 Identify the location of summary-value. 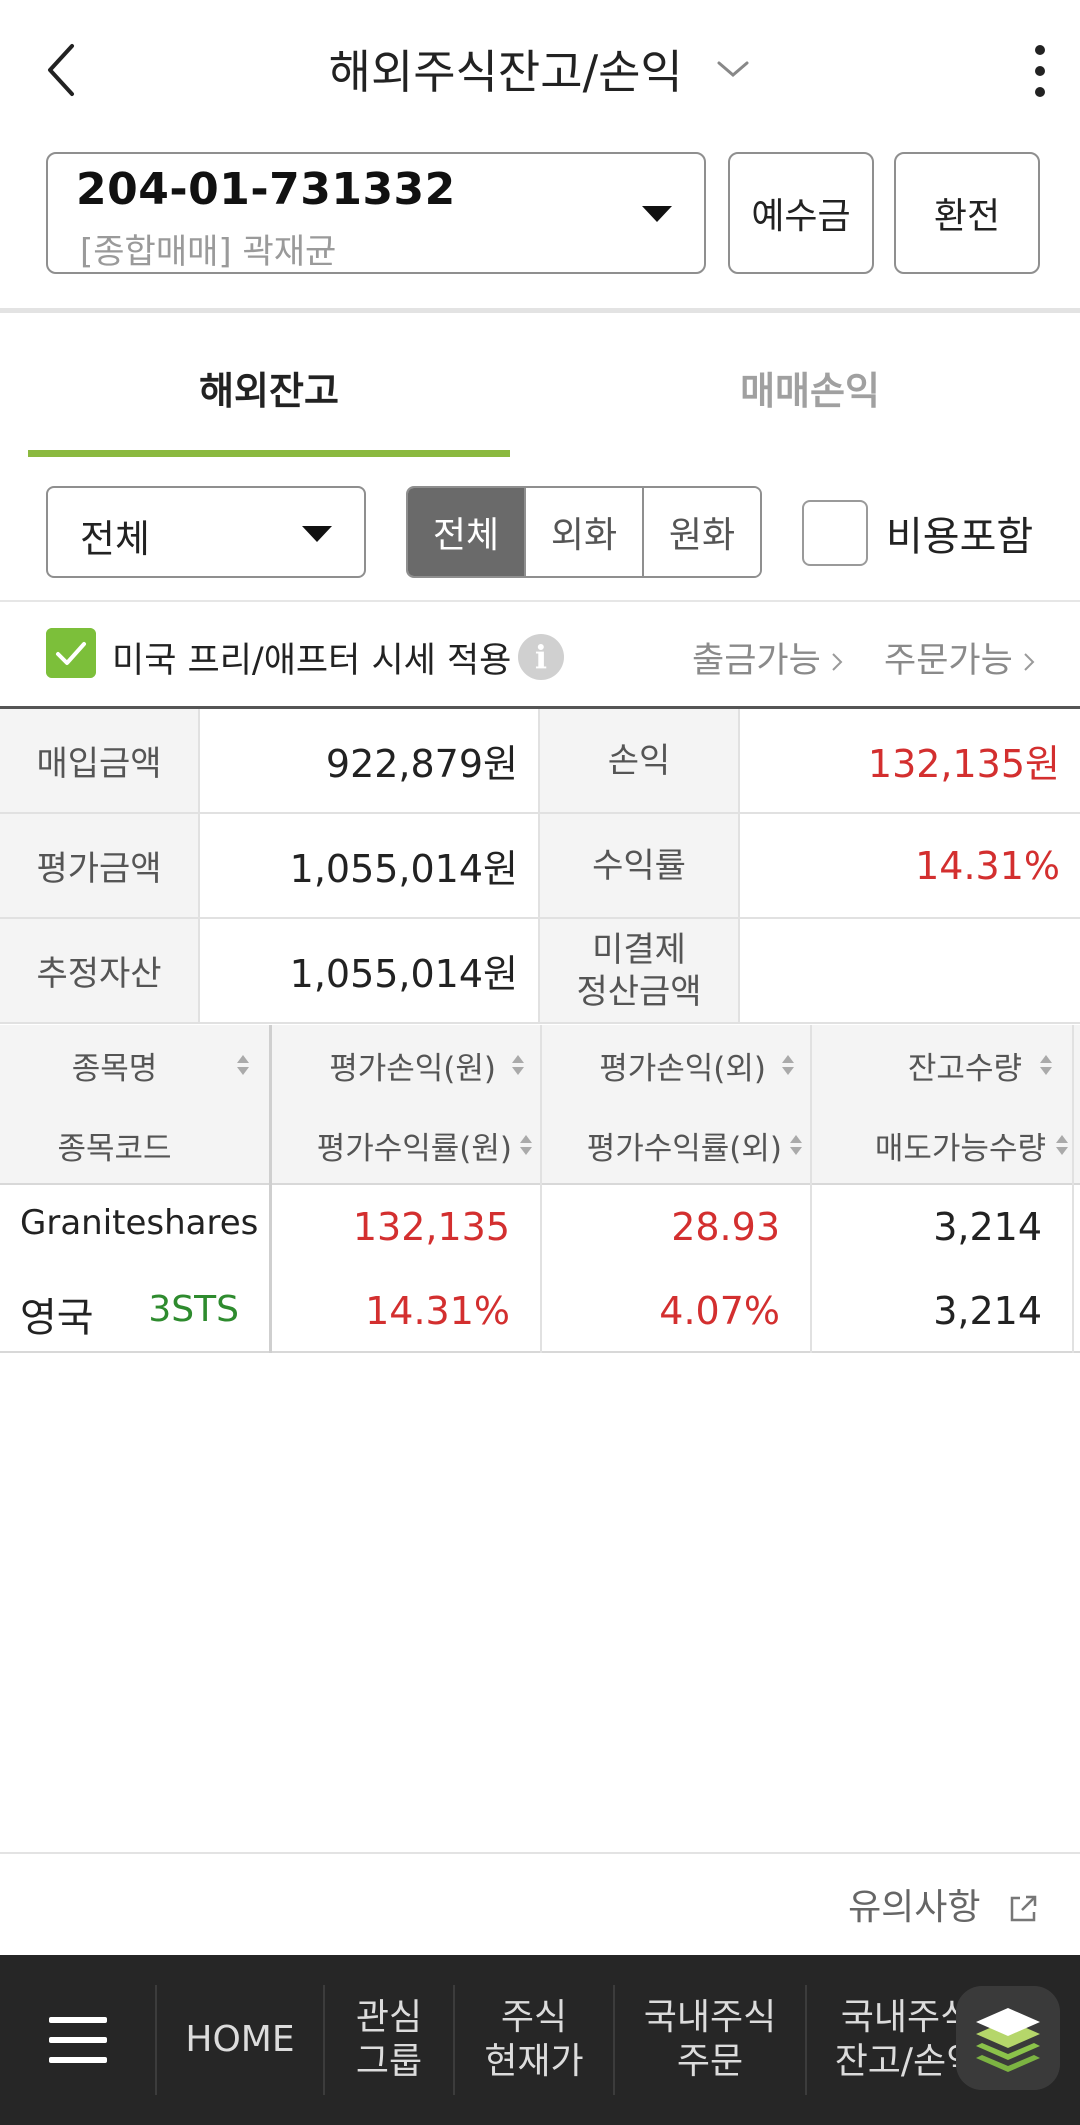
(910, 970).